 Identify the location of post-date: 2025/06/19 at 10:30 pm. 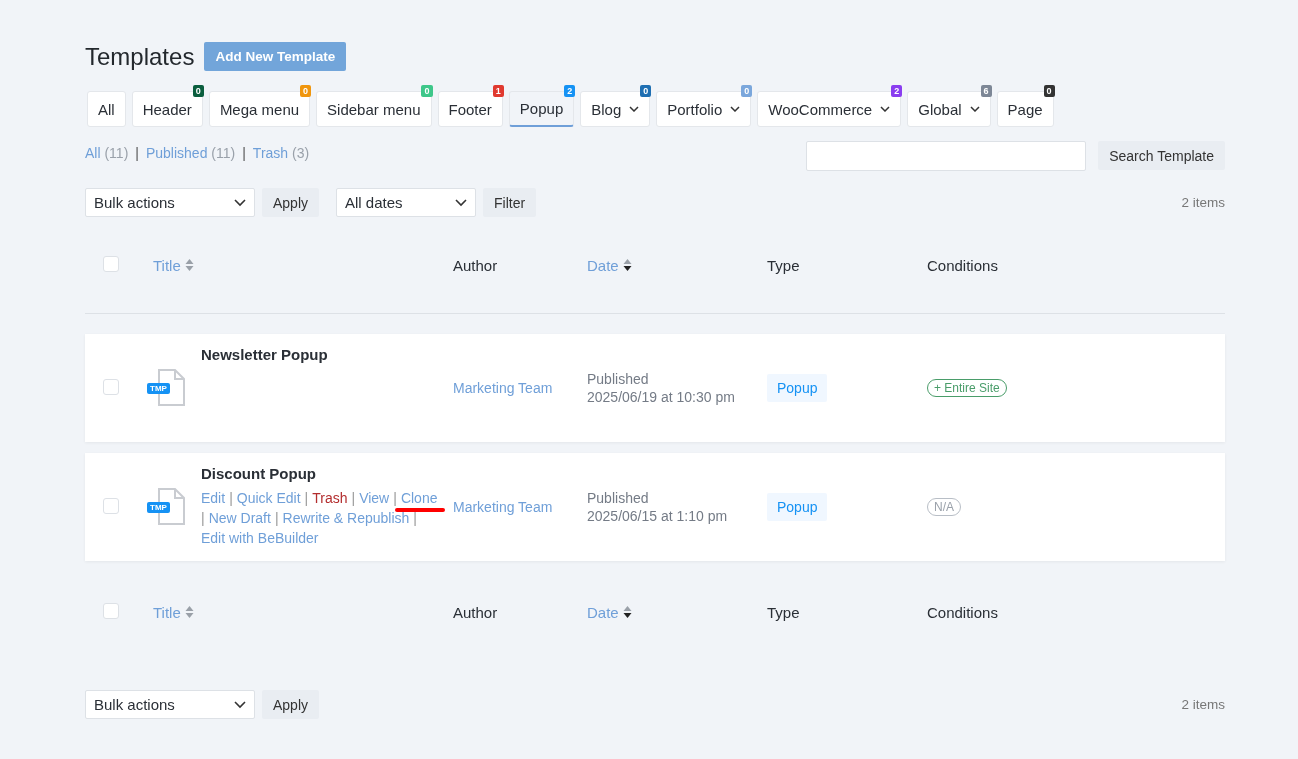
(661, 397).